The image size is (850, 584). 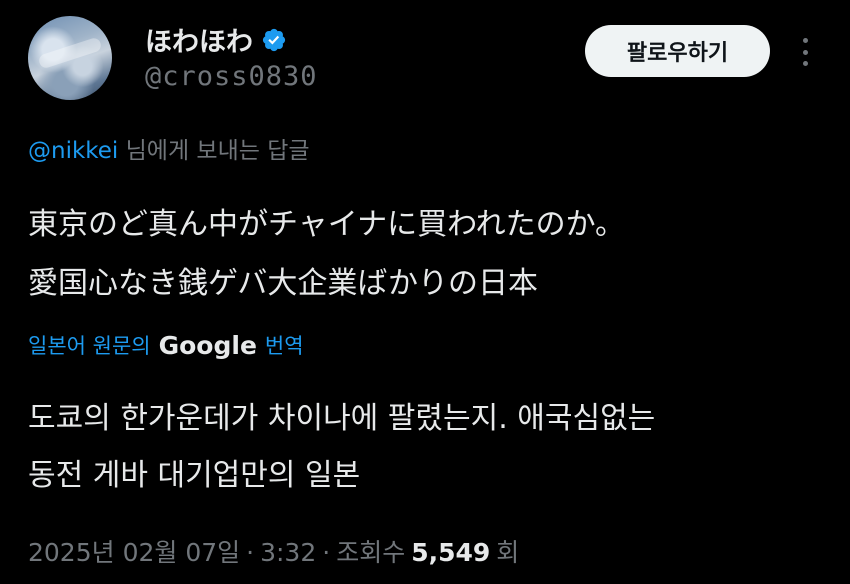 What do you see at coordinates (805, 52) in the screenshot?
I see `more-options-icon` at bounding box center [805, 52].